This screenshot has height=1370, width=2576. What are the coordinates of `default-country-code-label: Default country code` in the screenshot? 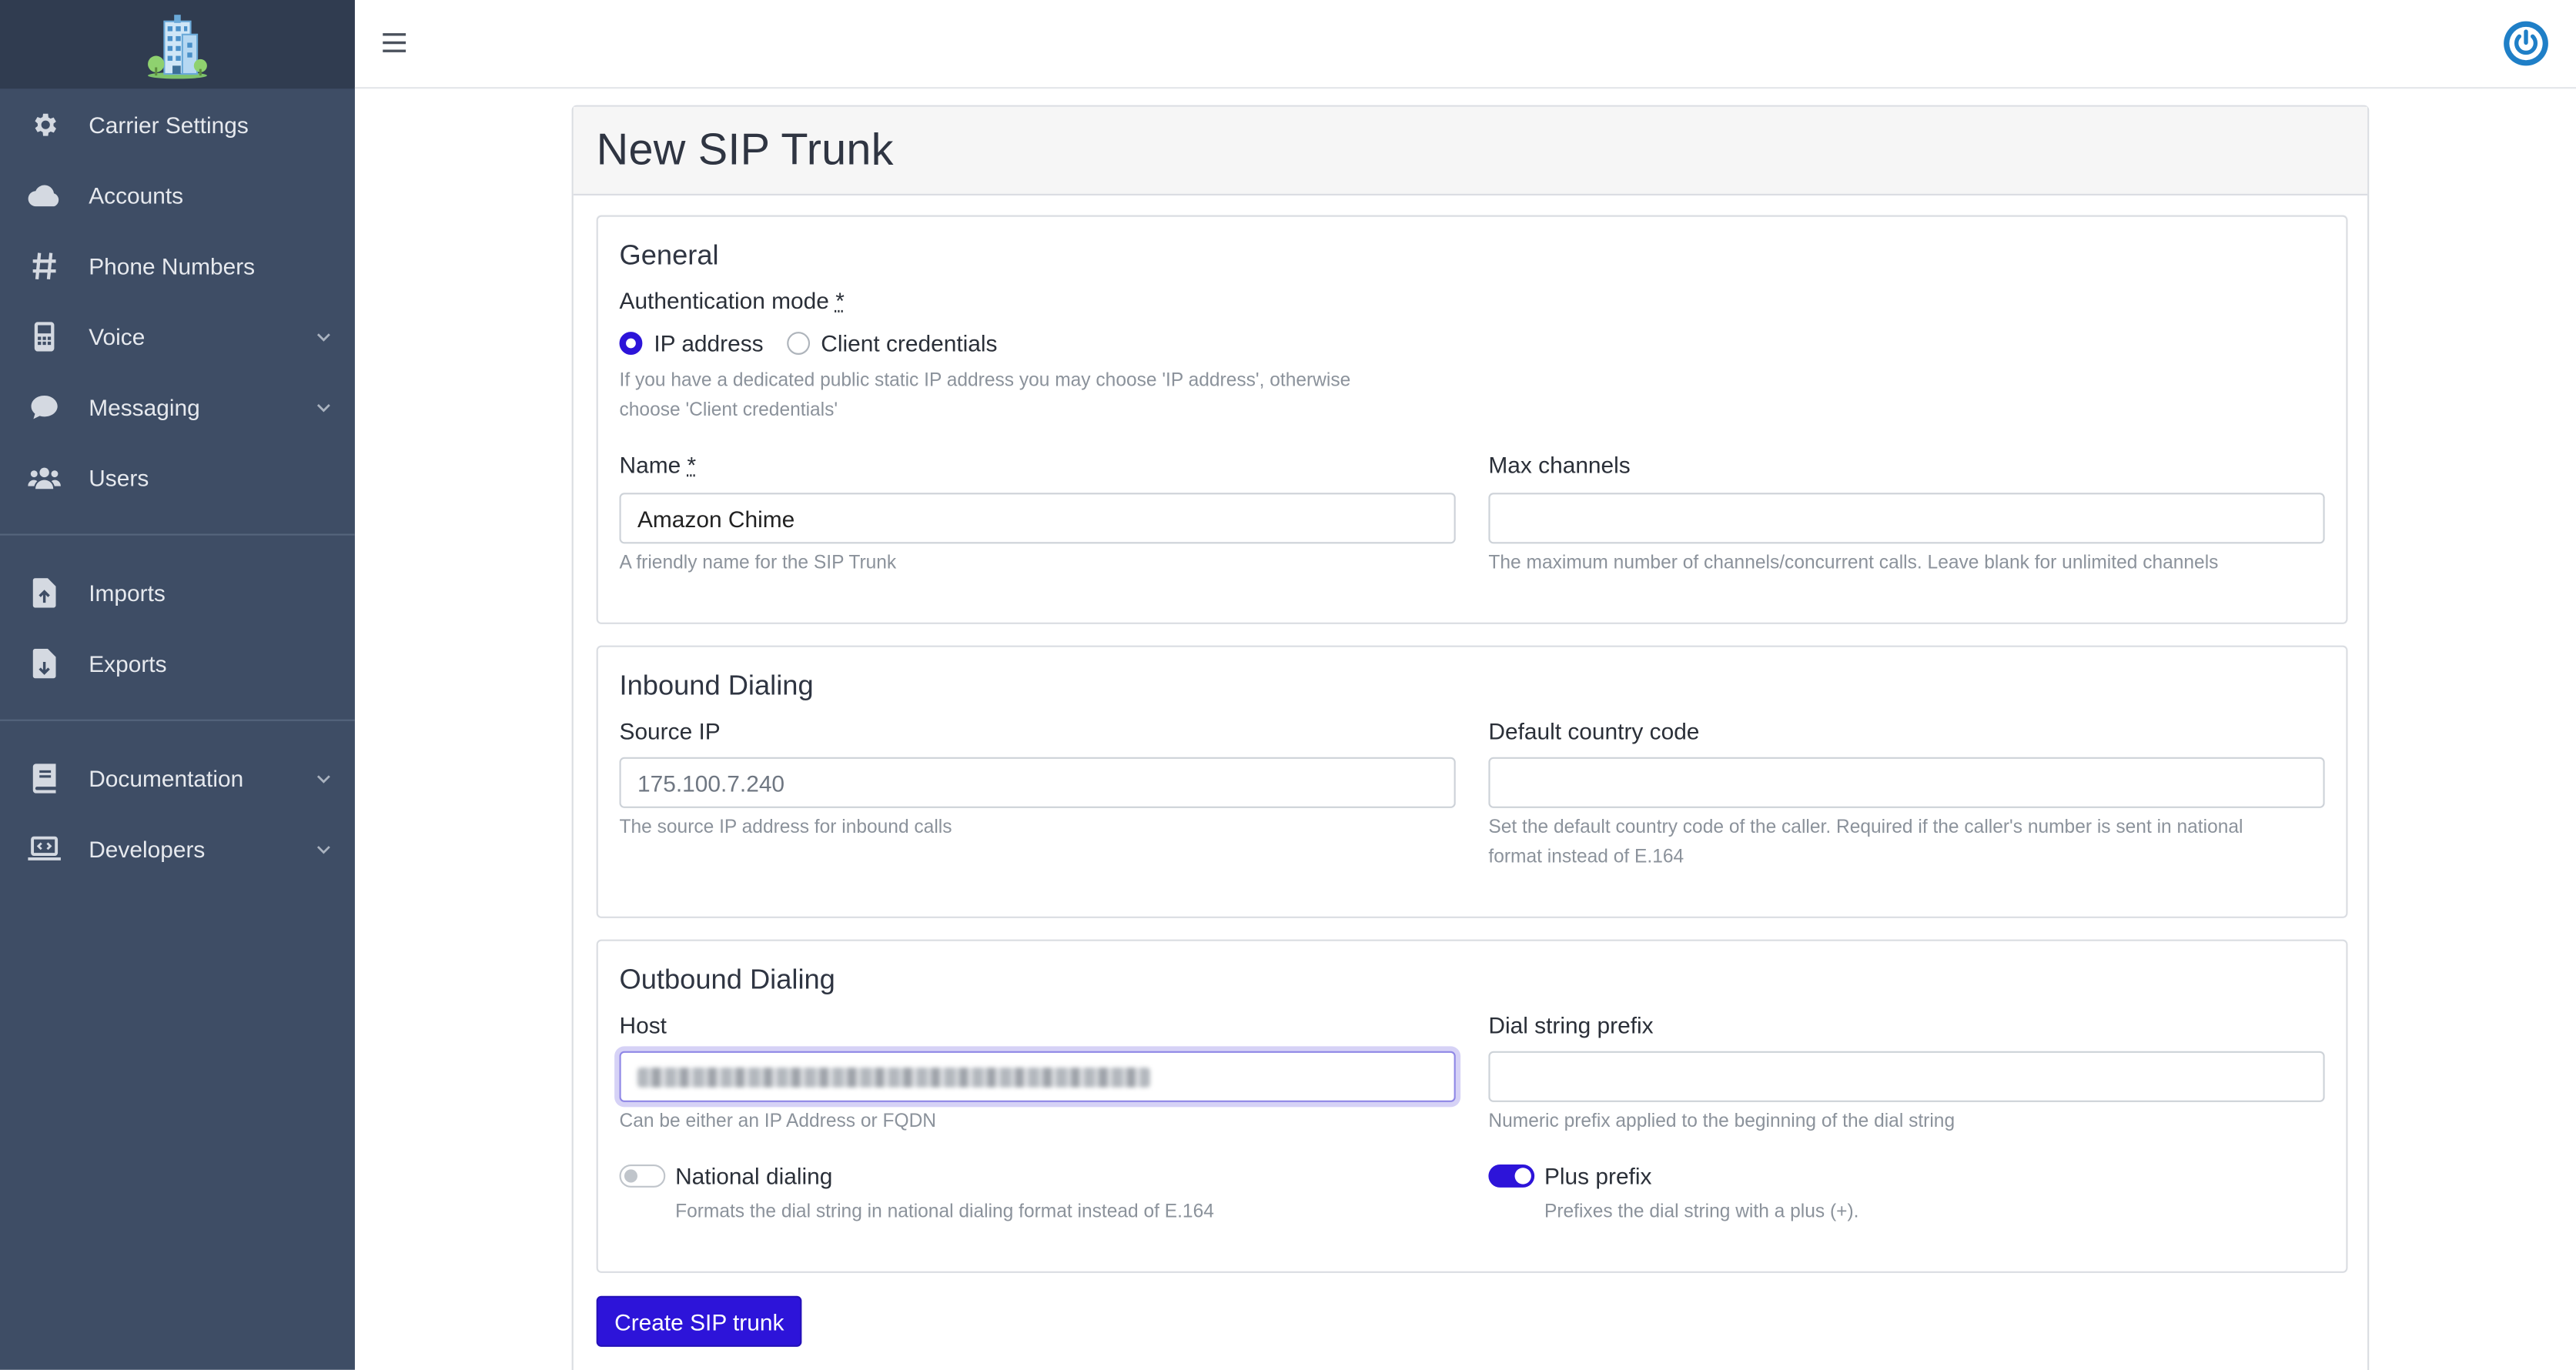 It's located at (1594, 730).